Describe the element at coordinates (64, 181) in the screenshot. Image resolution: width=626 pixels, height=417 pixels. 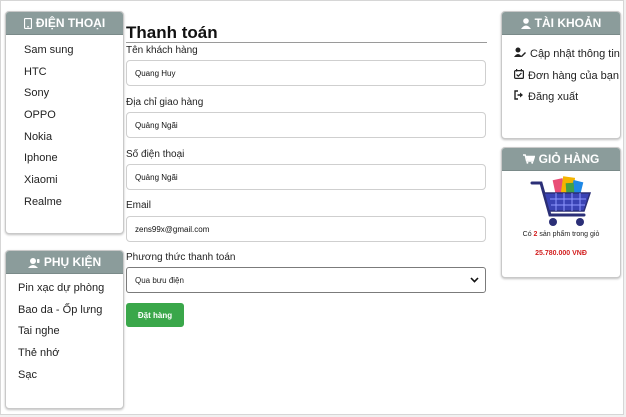
I see `phone-brand-item: Xiaomi` at that location.